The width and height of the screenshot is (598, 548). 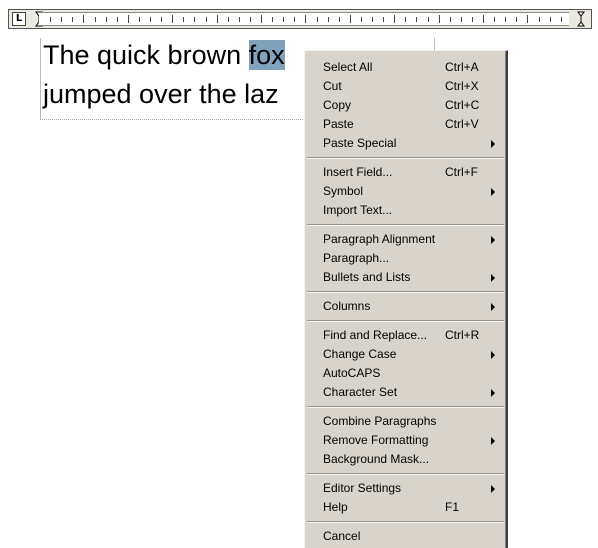 What do you see at coordinates (405, 124) in the screenshot?
I see `menu-item-paste: Paste Ctrl+V` at bounding box center [405, 124].